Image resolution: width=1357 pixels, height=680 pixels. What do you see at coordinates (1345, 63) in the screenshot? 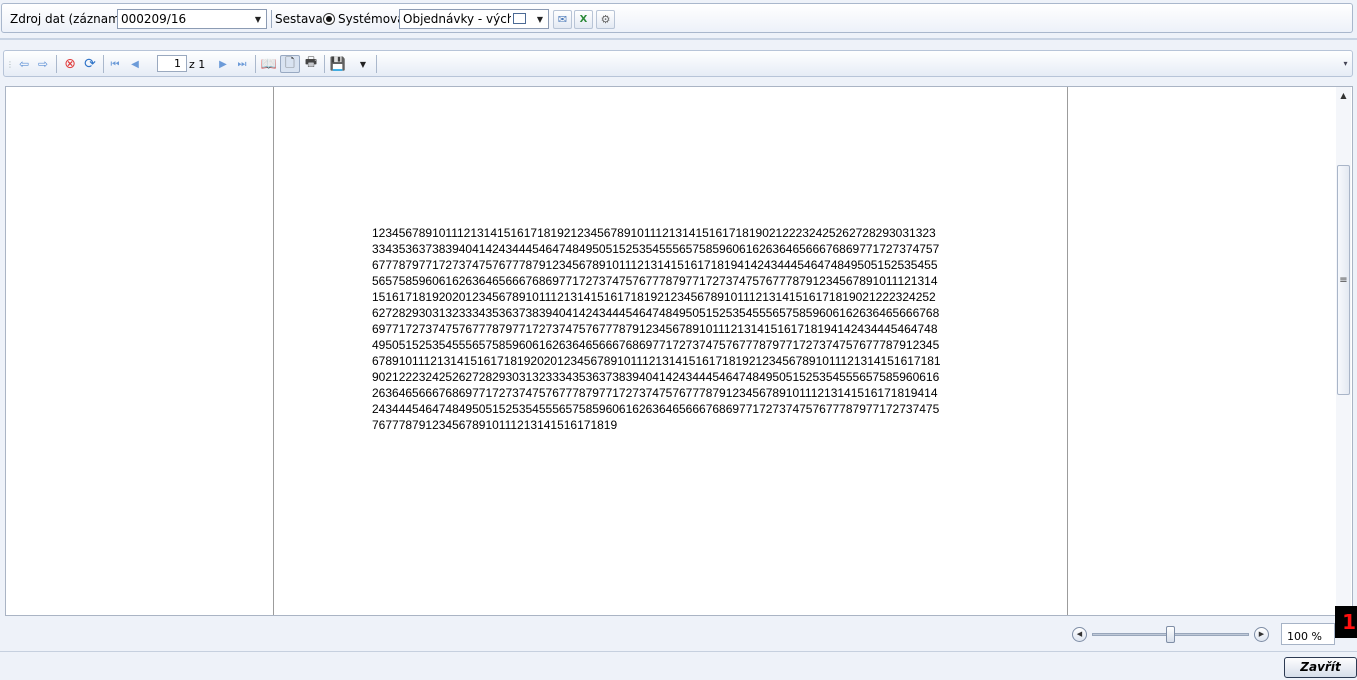
I see `toolbar-overflow-icon: ▾` at bounding box center [1345, 63].